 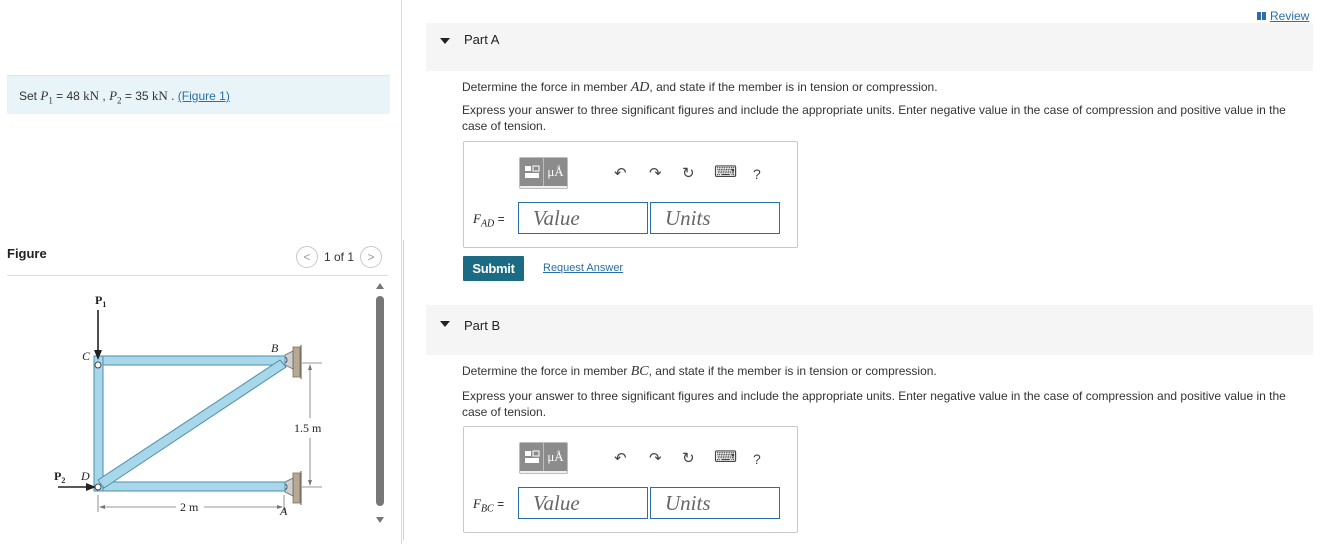 What do you see at coordinates (68, 96) in the screenshot?
I see `p1-value: = 48` at bounding box center [68, 96].